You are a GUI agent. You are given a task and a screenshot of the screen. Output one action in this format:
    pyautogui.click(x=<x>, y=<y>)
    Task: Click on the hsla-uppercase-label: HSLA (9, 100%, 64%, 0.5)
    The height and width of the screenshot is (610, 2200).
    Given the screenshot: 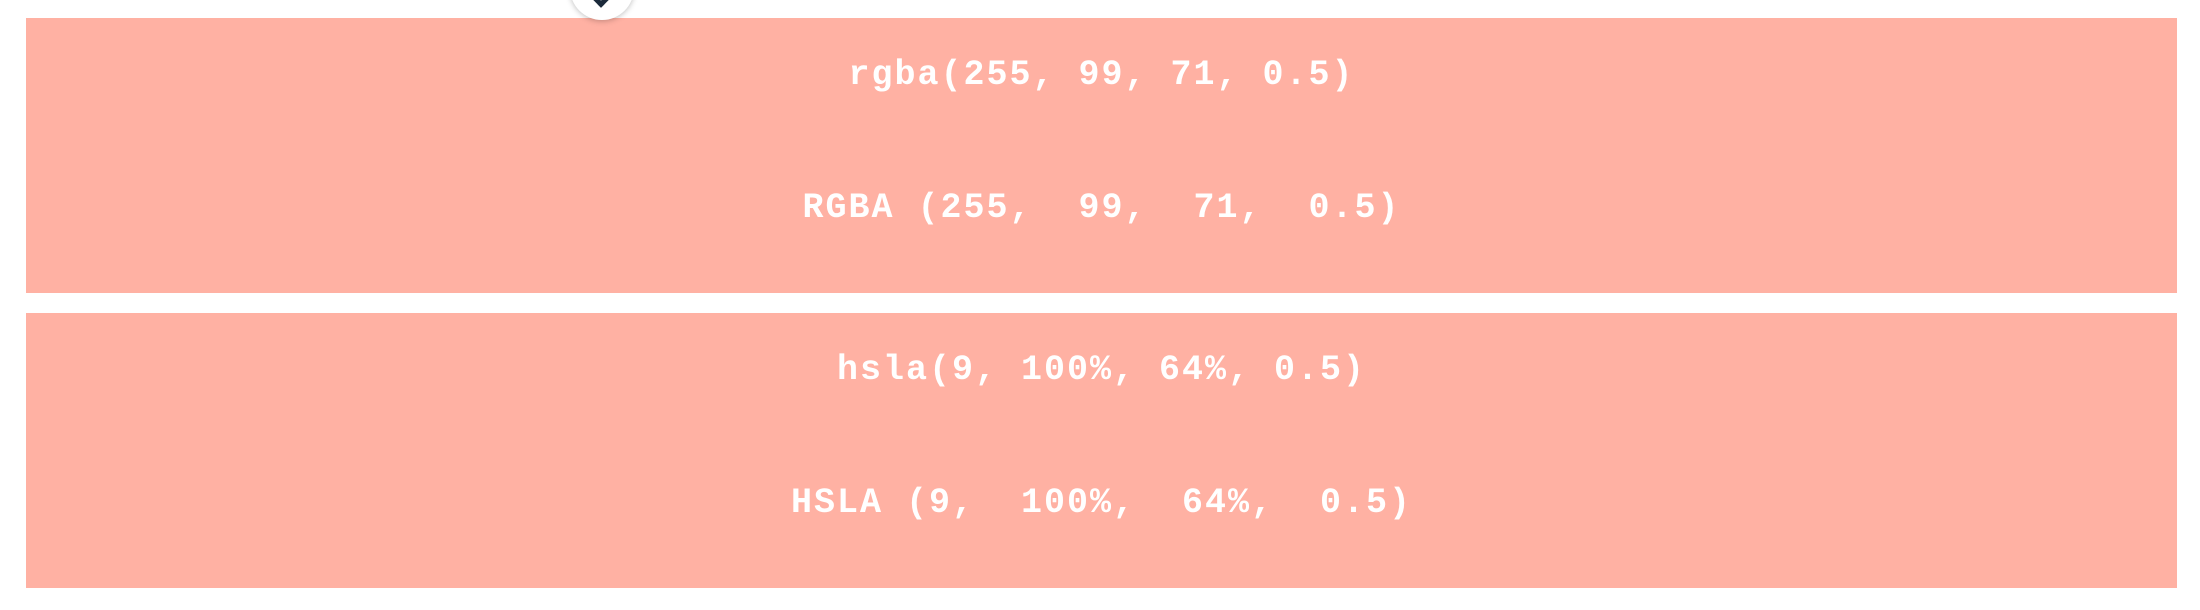 What is the action you would take?
    pyautogui.click(x=1101, y=503)
    